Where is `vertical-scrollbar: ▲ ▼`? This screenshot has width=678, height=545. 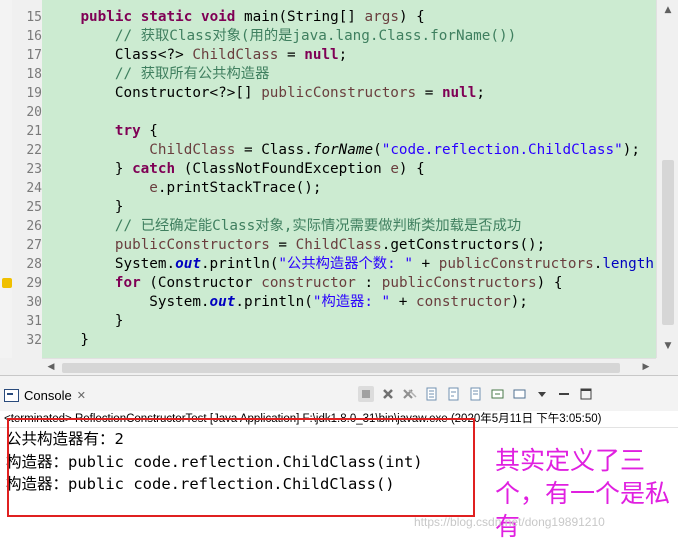 vertical-scrollbar: ▲ ▼ is located at coordinates (667, 179).